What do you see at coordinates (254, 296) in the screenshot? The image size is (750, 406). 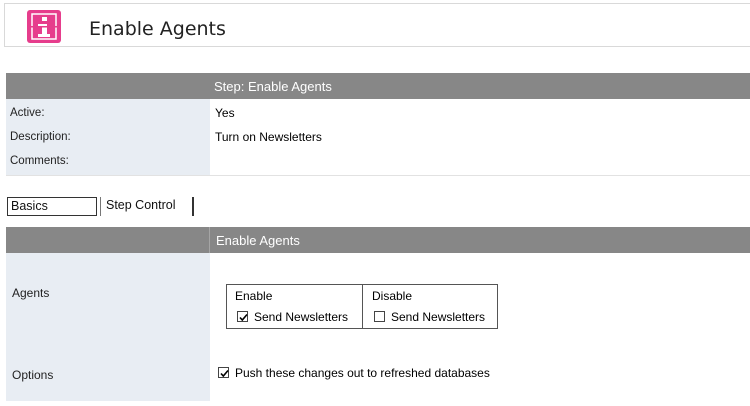 I see `enable-column-header: Enable` at bounding box center [254, 296].